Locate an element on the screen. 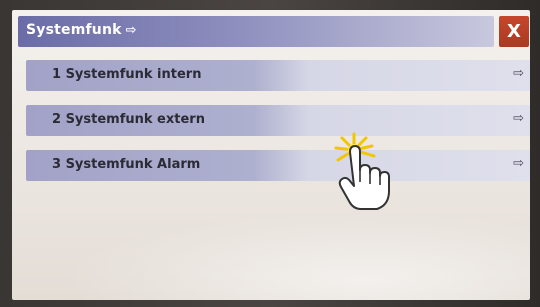  dialog-title: Systemfunk ⇨ is located at coordinates (81, 30).